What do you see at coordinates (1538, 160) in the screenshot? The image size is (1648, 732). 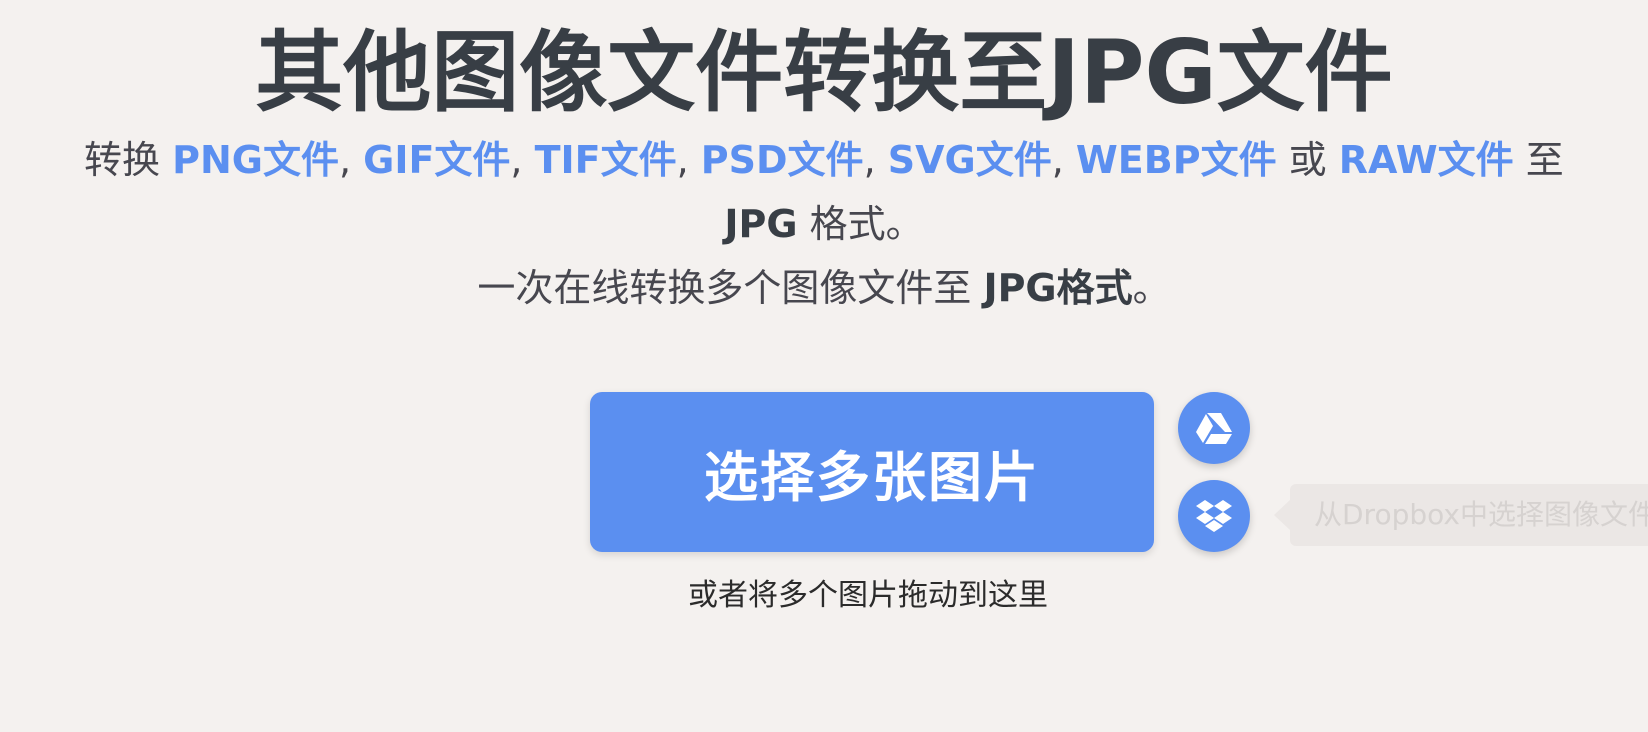 I see `intro-suffix: 至` at bounding box center [1538, 160].